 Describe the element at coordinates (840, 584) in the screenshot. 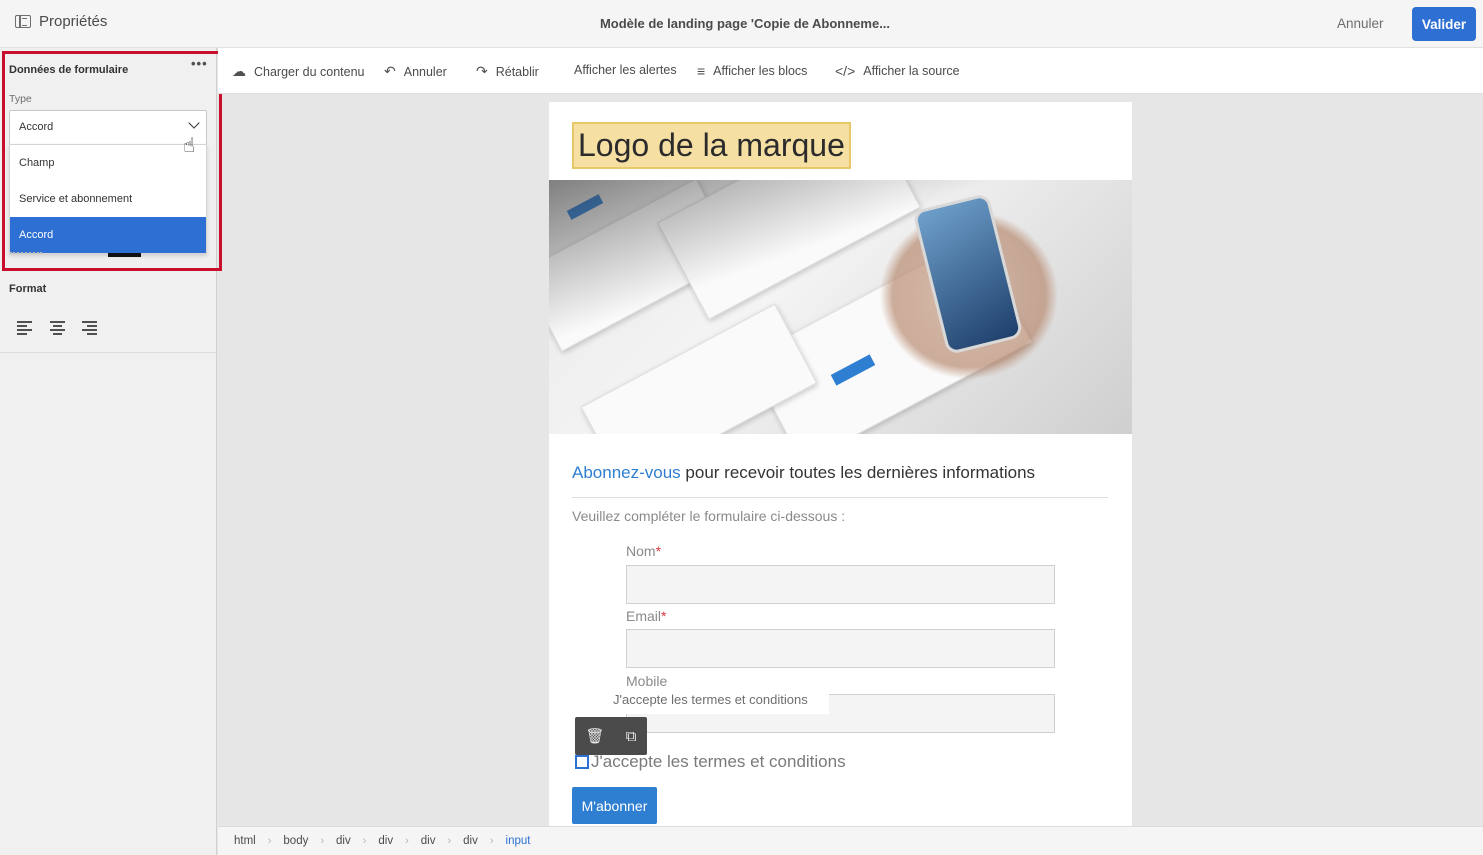

I see `name-field` at that location.